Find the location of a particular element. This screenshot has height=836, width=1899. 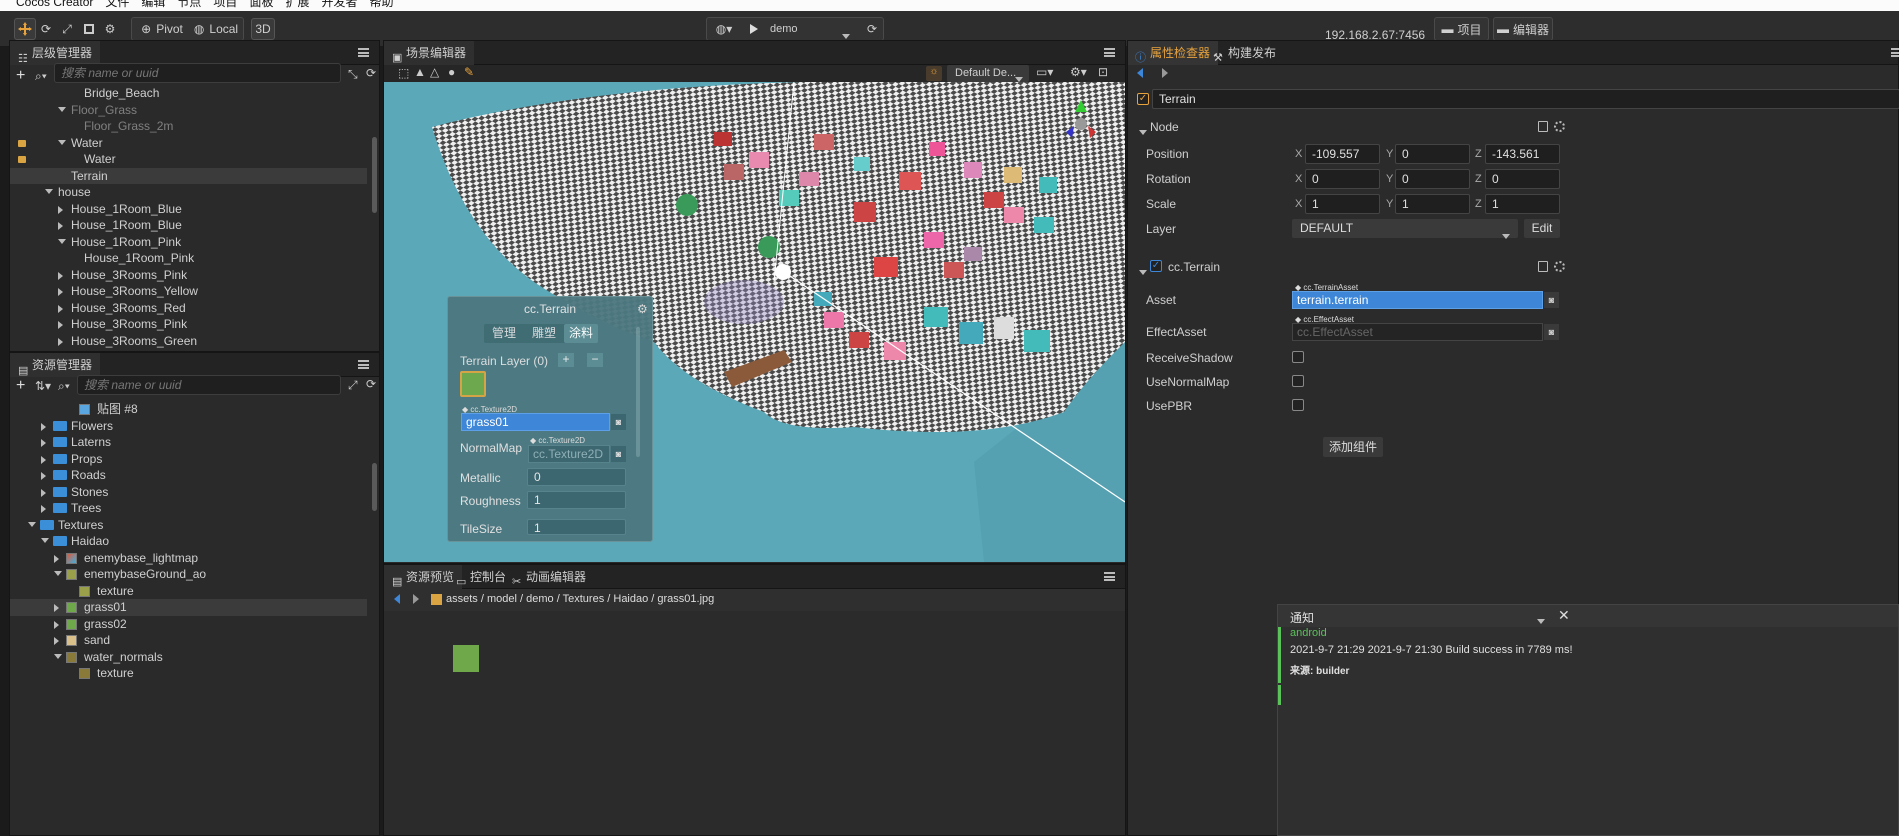

rotation-x-input: 0 is located at coordinates (1342, 179).